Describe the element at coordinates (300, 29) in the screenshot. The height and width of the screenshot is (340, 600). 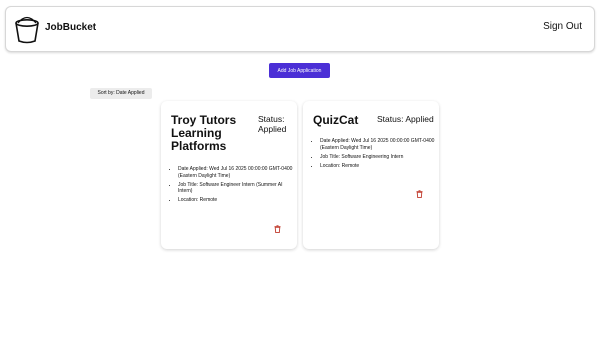
I see `top-navbar: JobBucket Sign Out` at that location.